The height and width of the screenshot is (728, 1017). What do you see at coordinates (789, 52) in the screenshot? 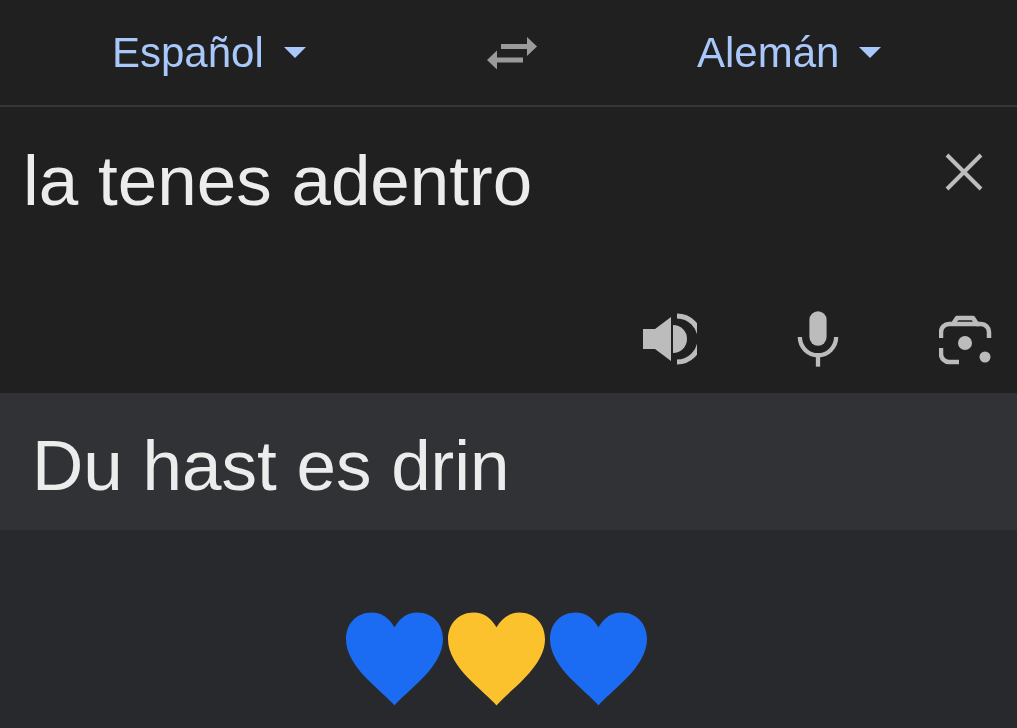
I see `target-language-dropdown: Alemán` at bounding box center [789, 52].